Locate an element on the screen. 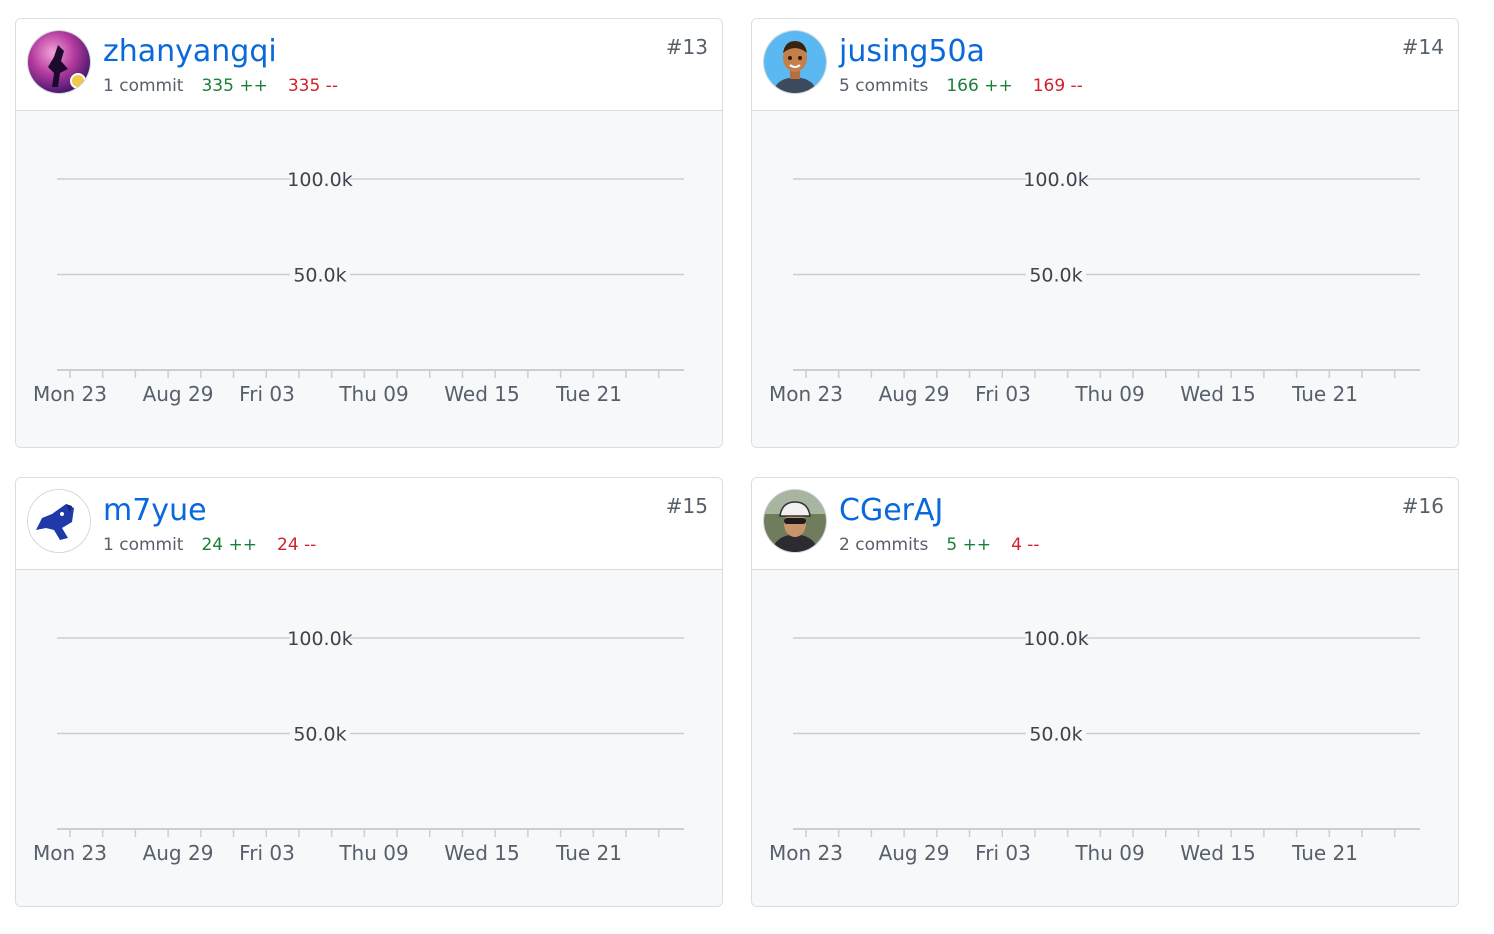 The height and width of the screenshot is (934, 1494). contribution-stats: 1 commit 335 ++ 335 -- is located at coordinates (220, 86).